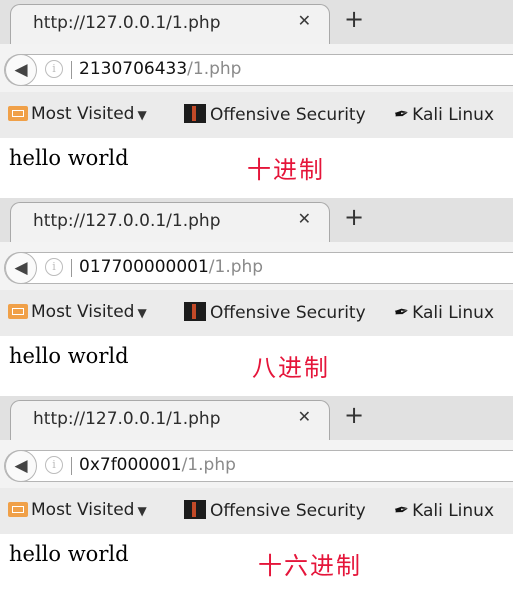 This screenshot has height=594, width=513. What do you see at coordinates (256, 564) in the screenshot?
I see `page-content: hello world 十六进制` at bounding box center [256, 564].